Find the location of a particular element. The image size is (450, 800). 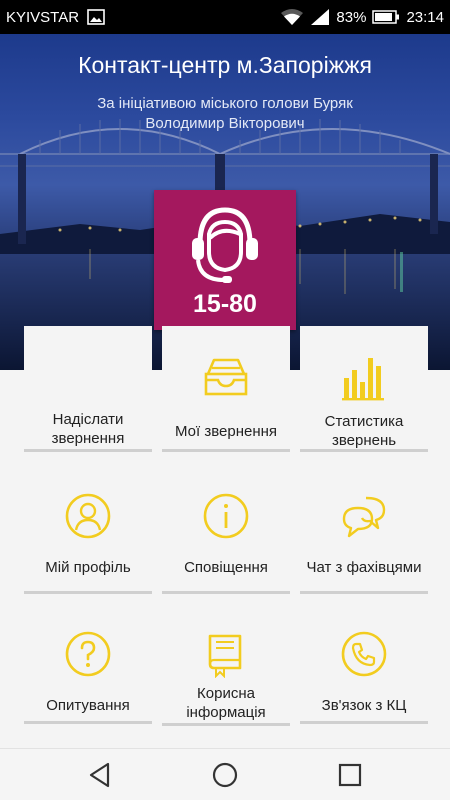

my-profile-button: Мій профіль is located at coordinates (88, 546).